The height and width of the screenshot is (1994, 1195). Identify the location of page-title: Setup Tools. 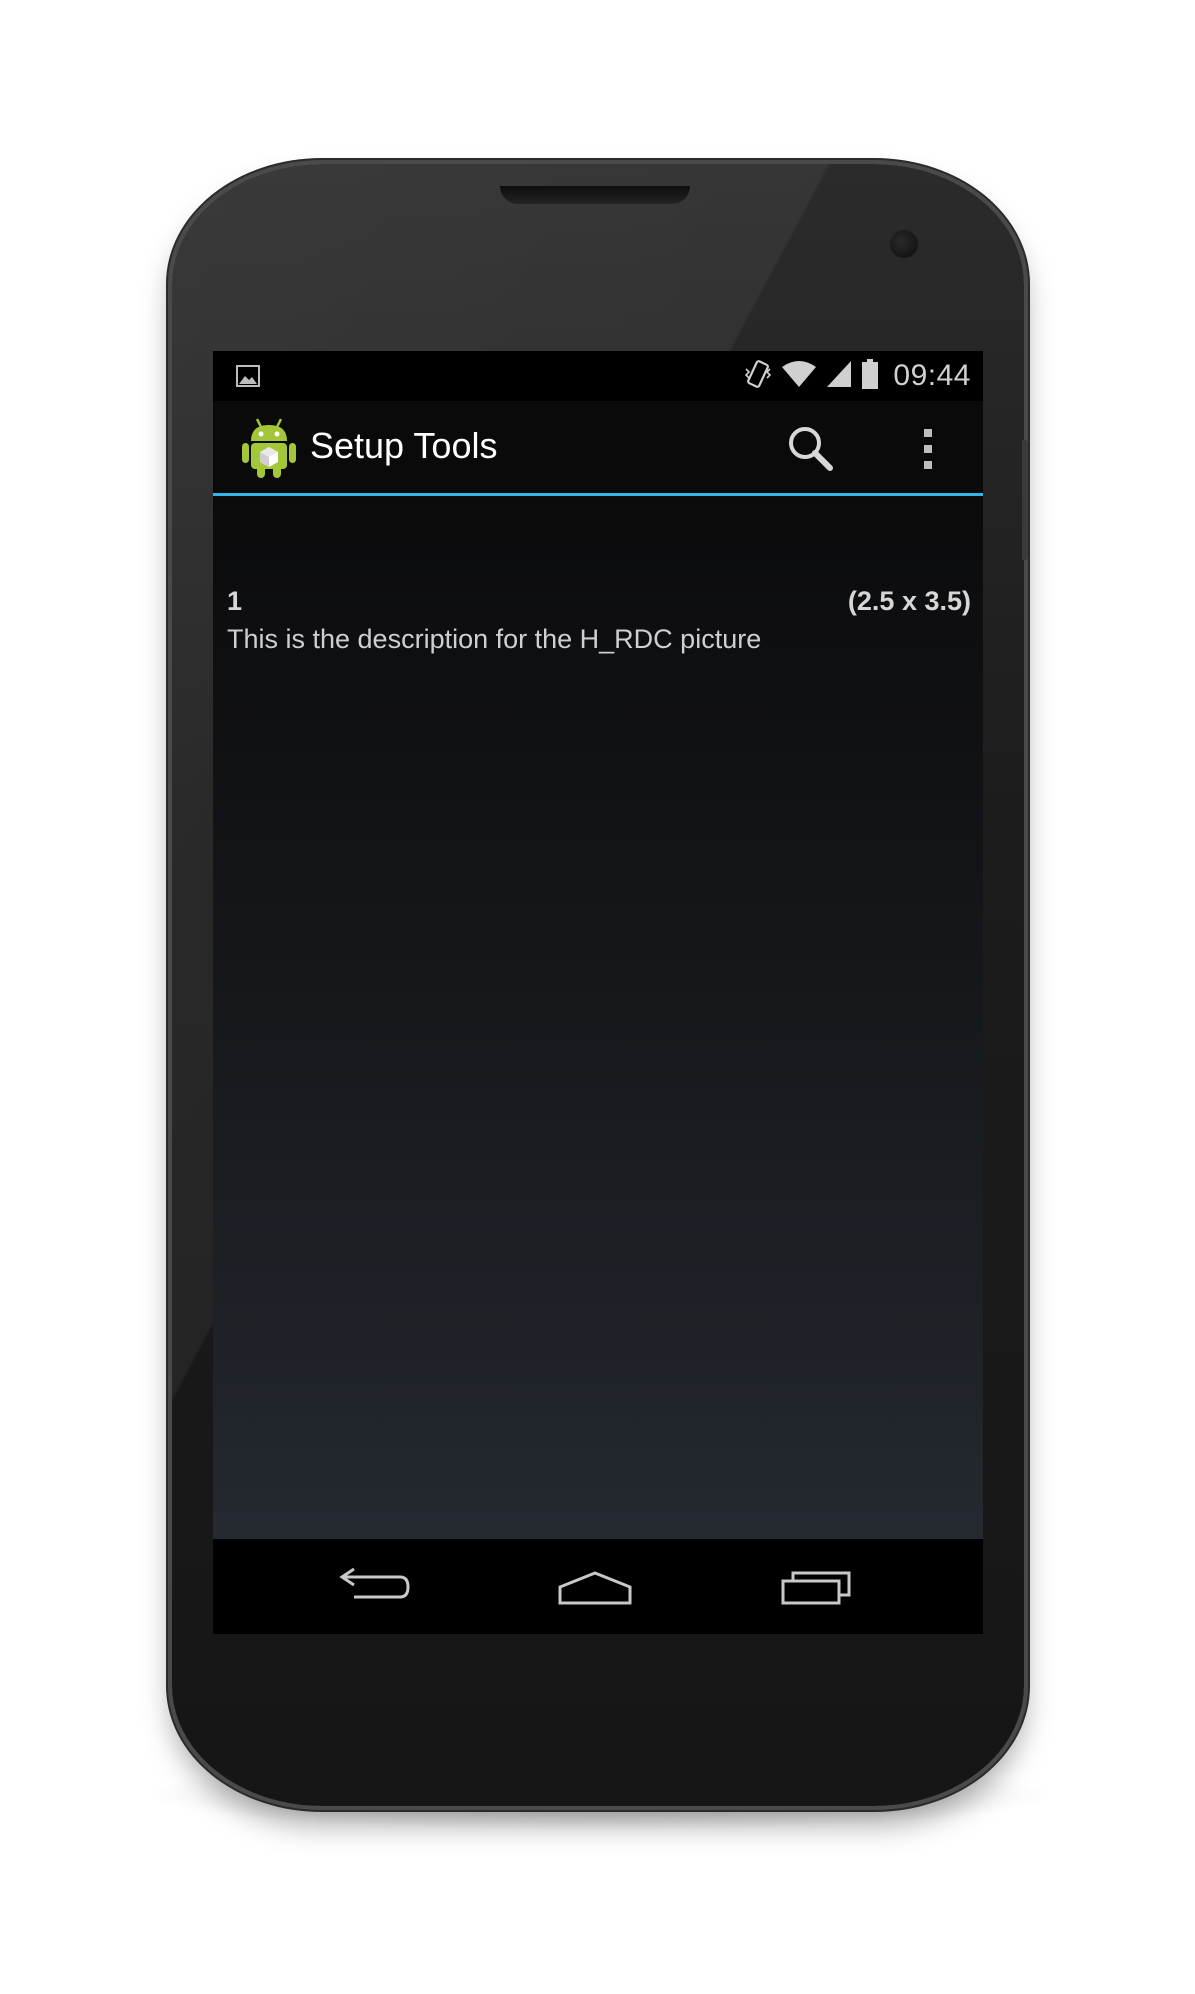
(404, 445).